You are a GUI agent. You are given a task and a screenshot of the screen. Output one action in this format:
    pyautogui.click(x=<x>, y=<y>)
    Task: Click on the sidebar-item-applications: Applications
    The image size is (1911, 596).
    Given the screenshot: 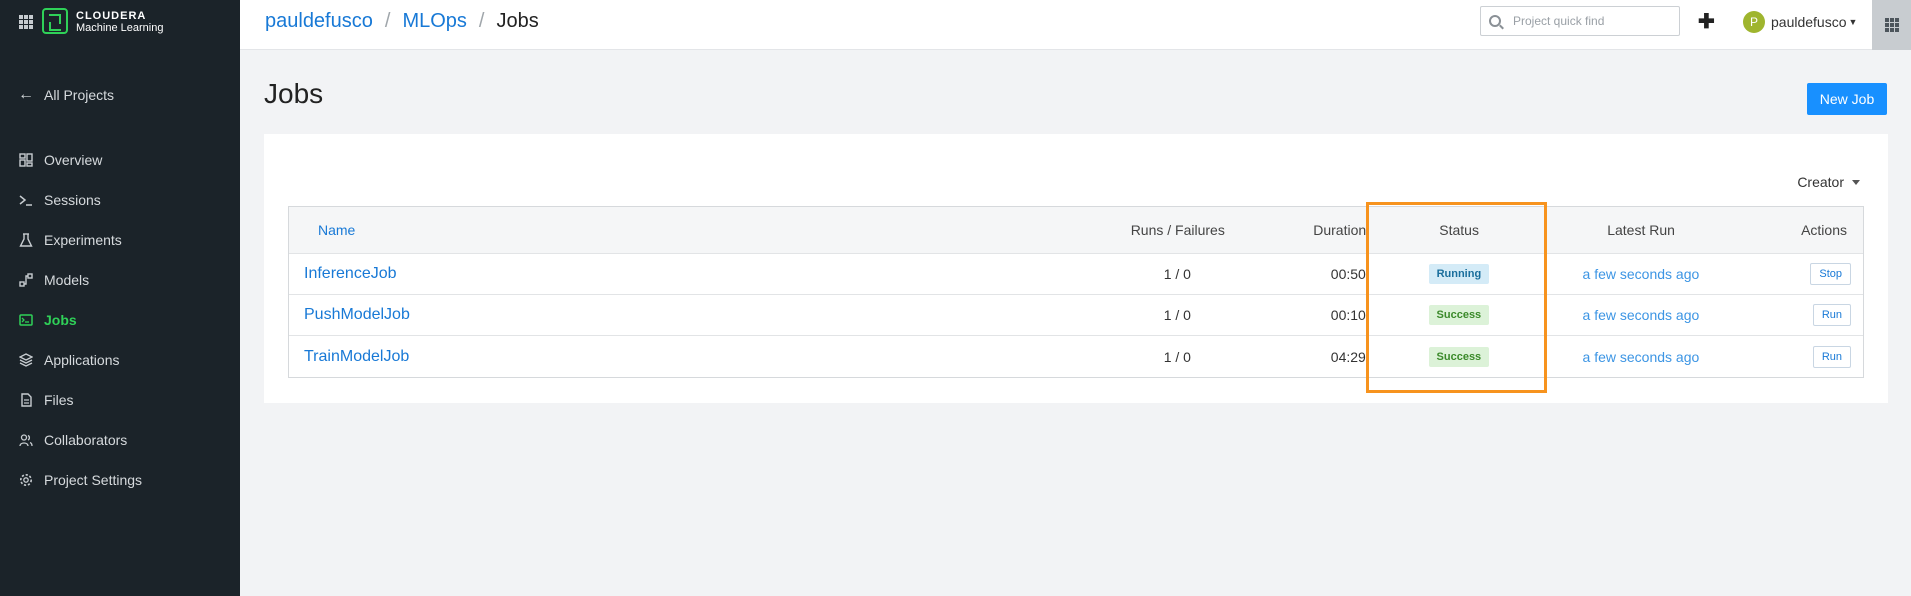 What is the action you would take?
    pyautogui.click(x=120, y=360)
    